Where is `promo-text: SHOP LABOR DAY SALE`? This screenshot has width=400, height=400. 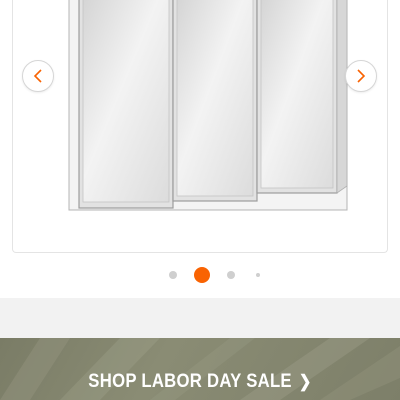 promo-text: SHOP LABOR DAY SALE is located at coordinates (190, 381).